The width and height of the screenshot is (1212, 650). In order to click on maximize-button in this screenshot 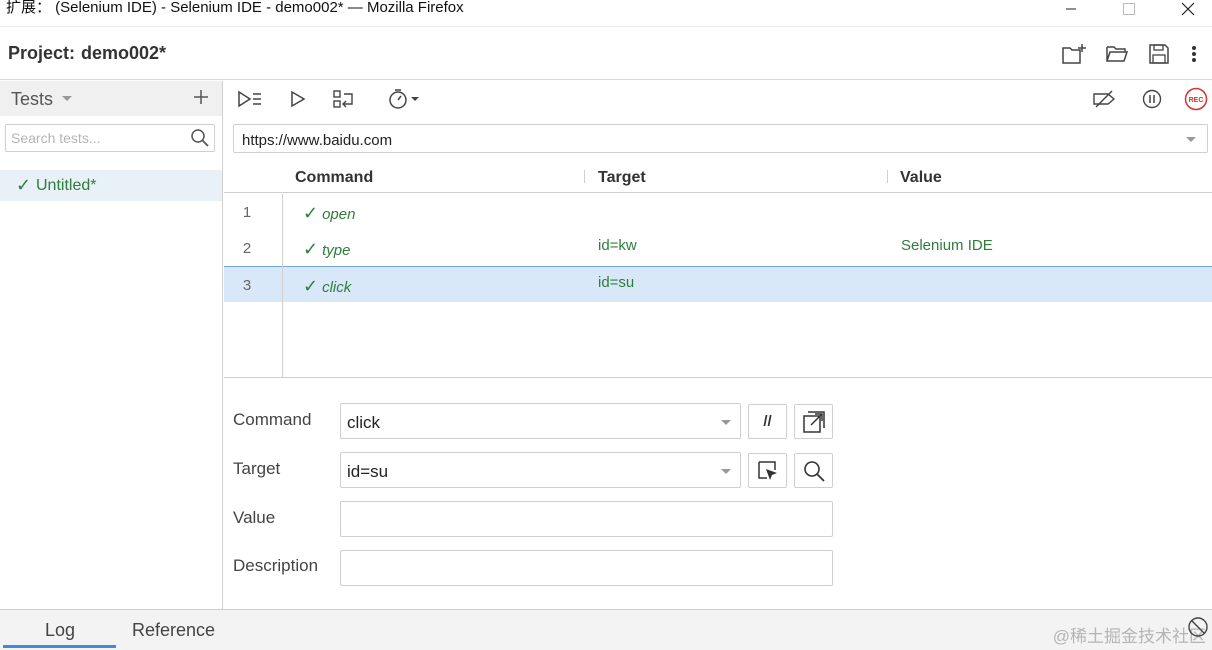, I will do `click(1129, 9)`.